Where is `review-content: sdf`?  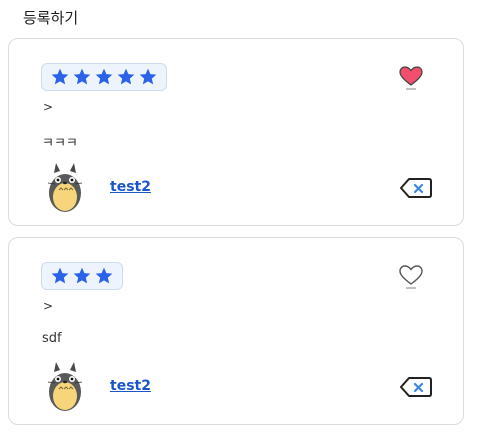
review-content: sdf is located at coordinates (52, 338).